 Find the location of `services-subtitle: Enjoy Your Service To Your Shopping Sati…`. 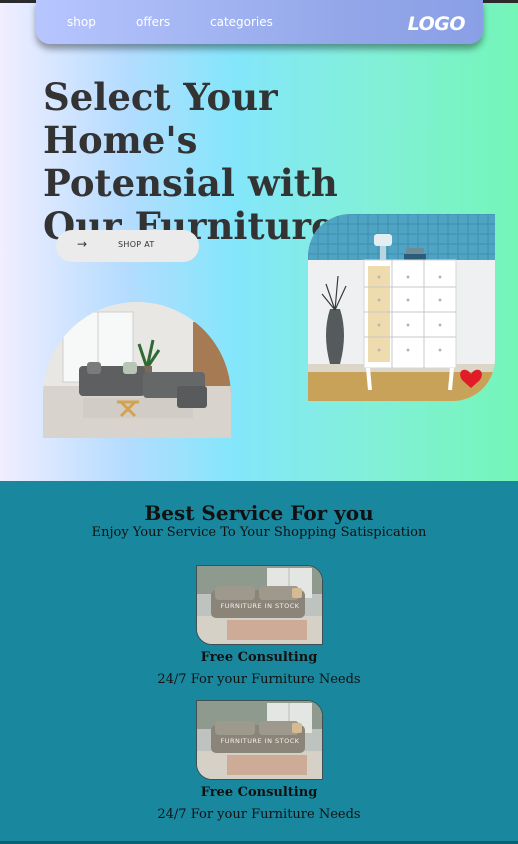

services-subtitle: Enjoy Your Service To Your Shopping Sati… is located at coordinates (259, 532).